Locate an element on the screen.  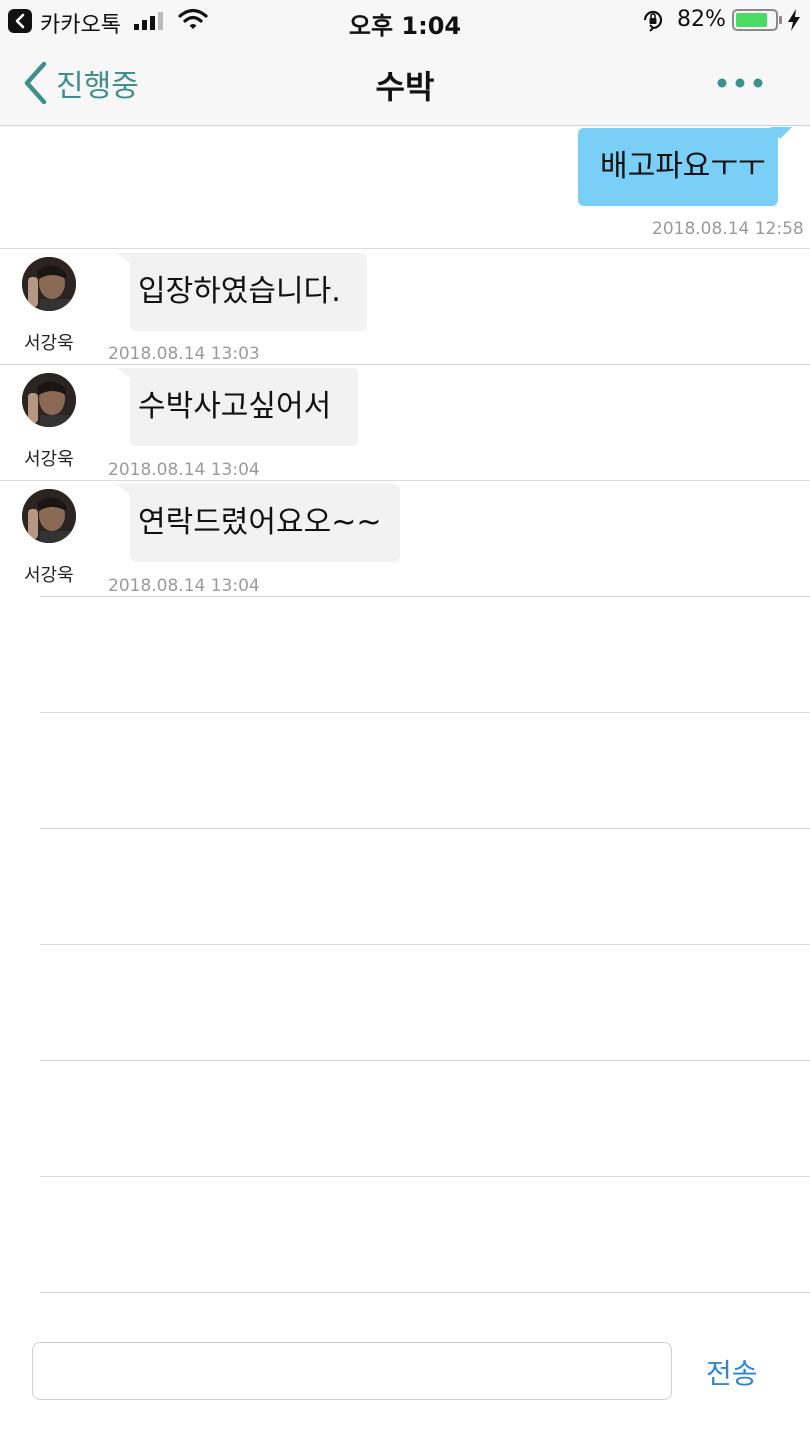
more-button is located at coordinates (740, 83).